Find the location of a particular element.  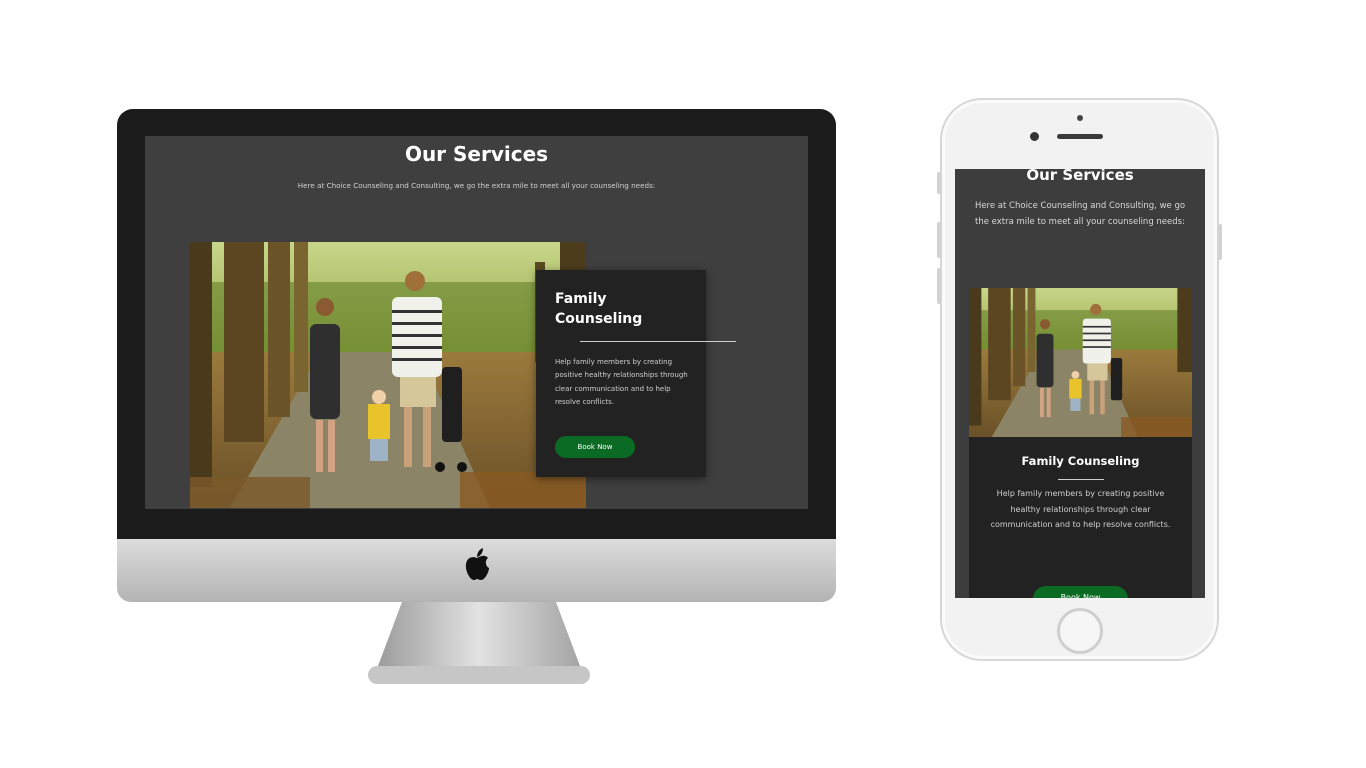

phone-sensor is located at coordinates (1080, 118).